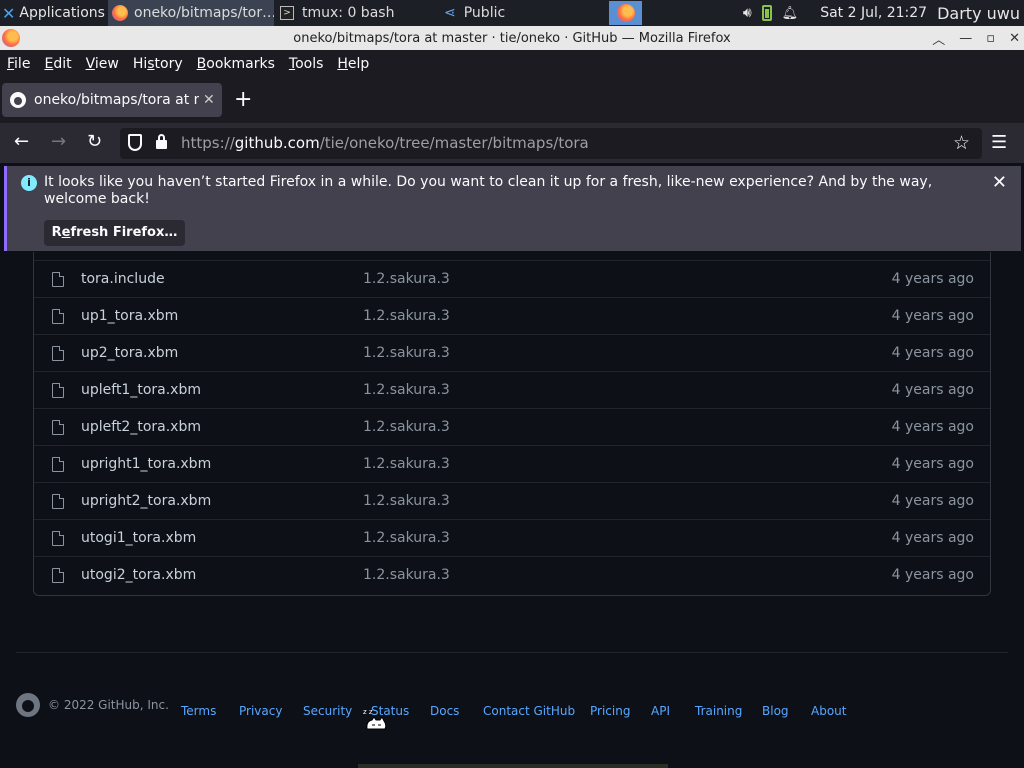 Image resolution: width=1024 pixels, height=768 pixels. Describe the element at coordinates (978, 13) in the screenshot. I see `user-name: Darty uwu` at that location.